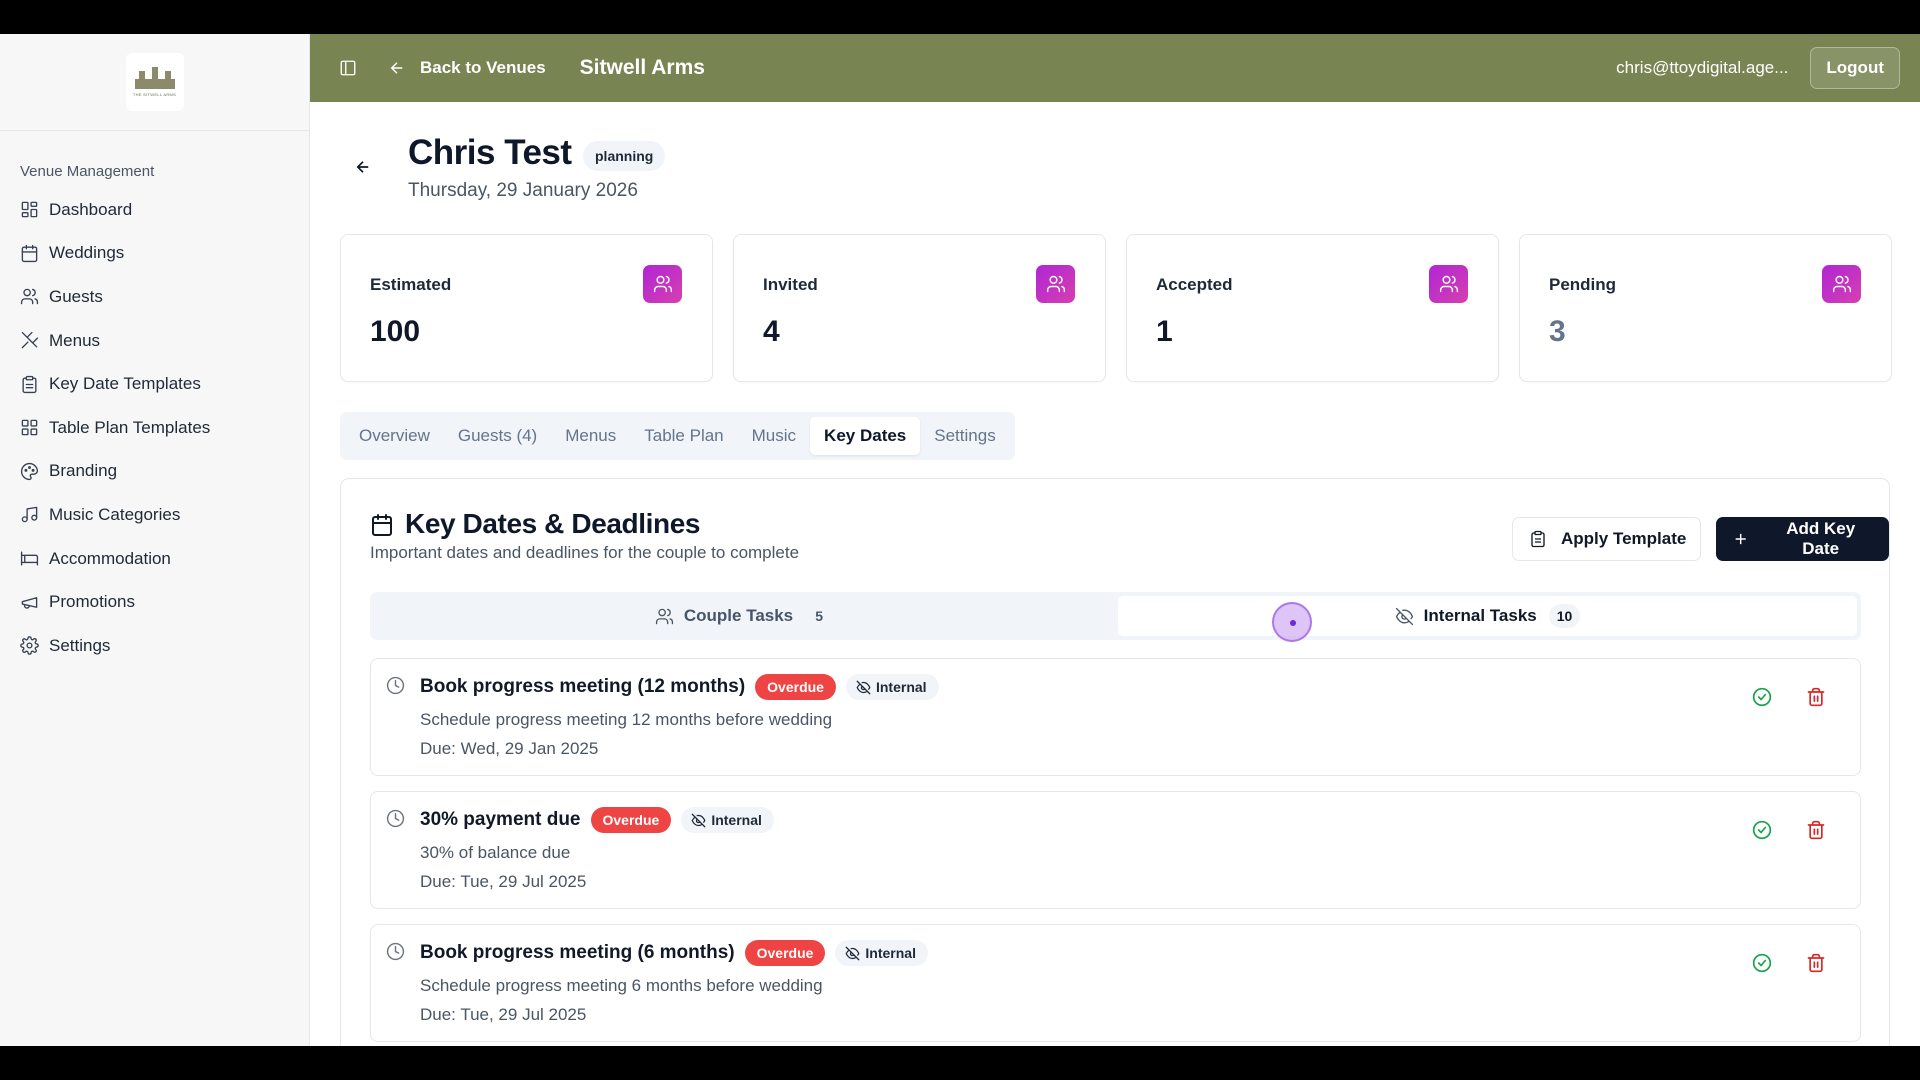 Image resolution: width=1920 pixels, height=1080 pixels. Describe the element at coordinates (115, 514) in the screenshot. I see `sidebar-item-label: Music Categories` at that location.